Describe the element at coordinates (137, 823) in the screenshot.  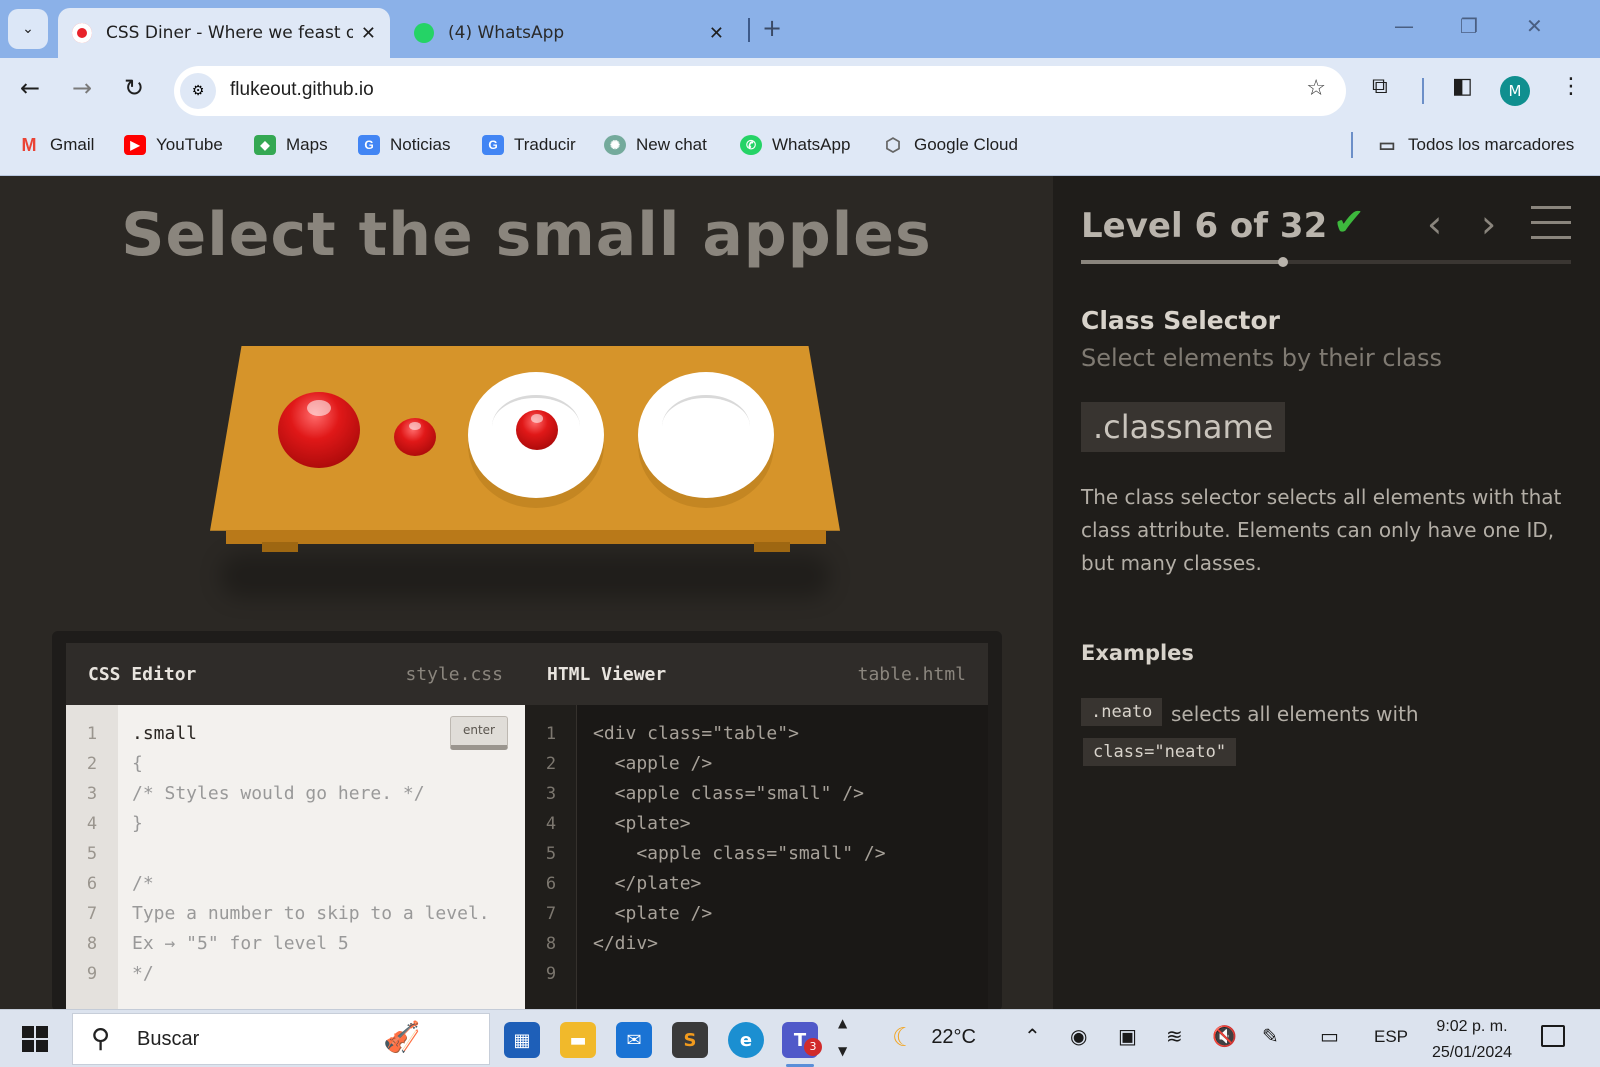
I see `css-code-line: }` at that location.